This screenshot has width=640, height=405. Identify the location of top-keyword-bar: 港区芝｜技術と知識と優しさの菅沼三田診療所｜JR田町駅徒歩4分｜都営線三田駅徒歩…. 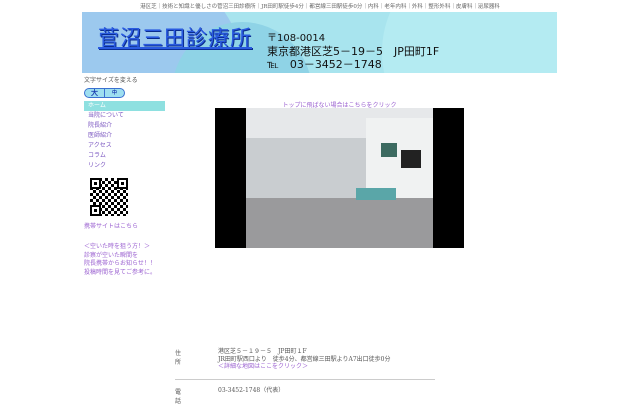
(320, 7).